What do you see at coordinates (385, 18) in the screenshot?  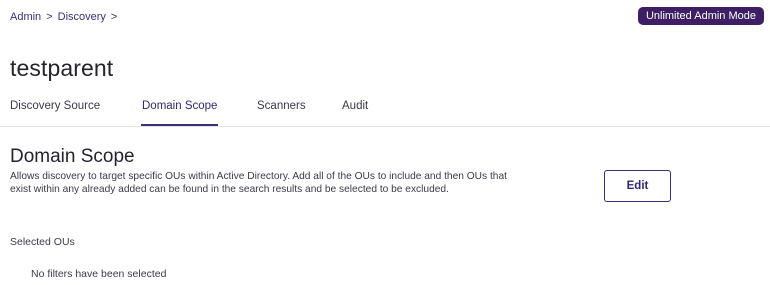 I see `top-bar: Admin > Discovery > Unlimited Admin Mode` at bounding box center [385, 18].